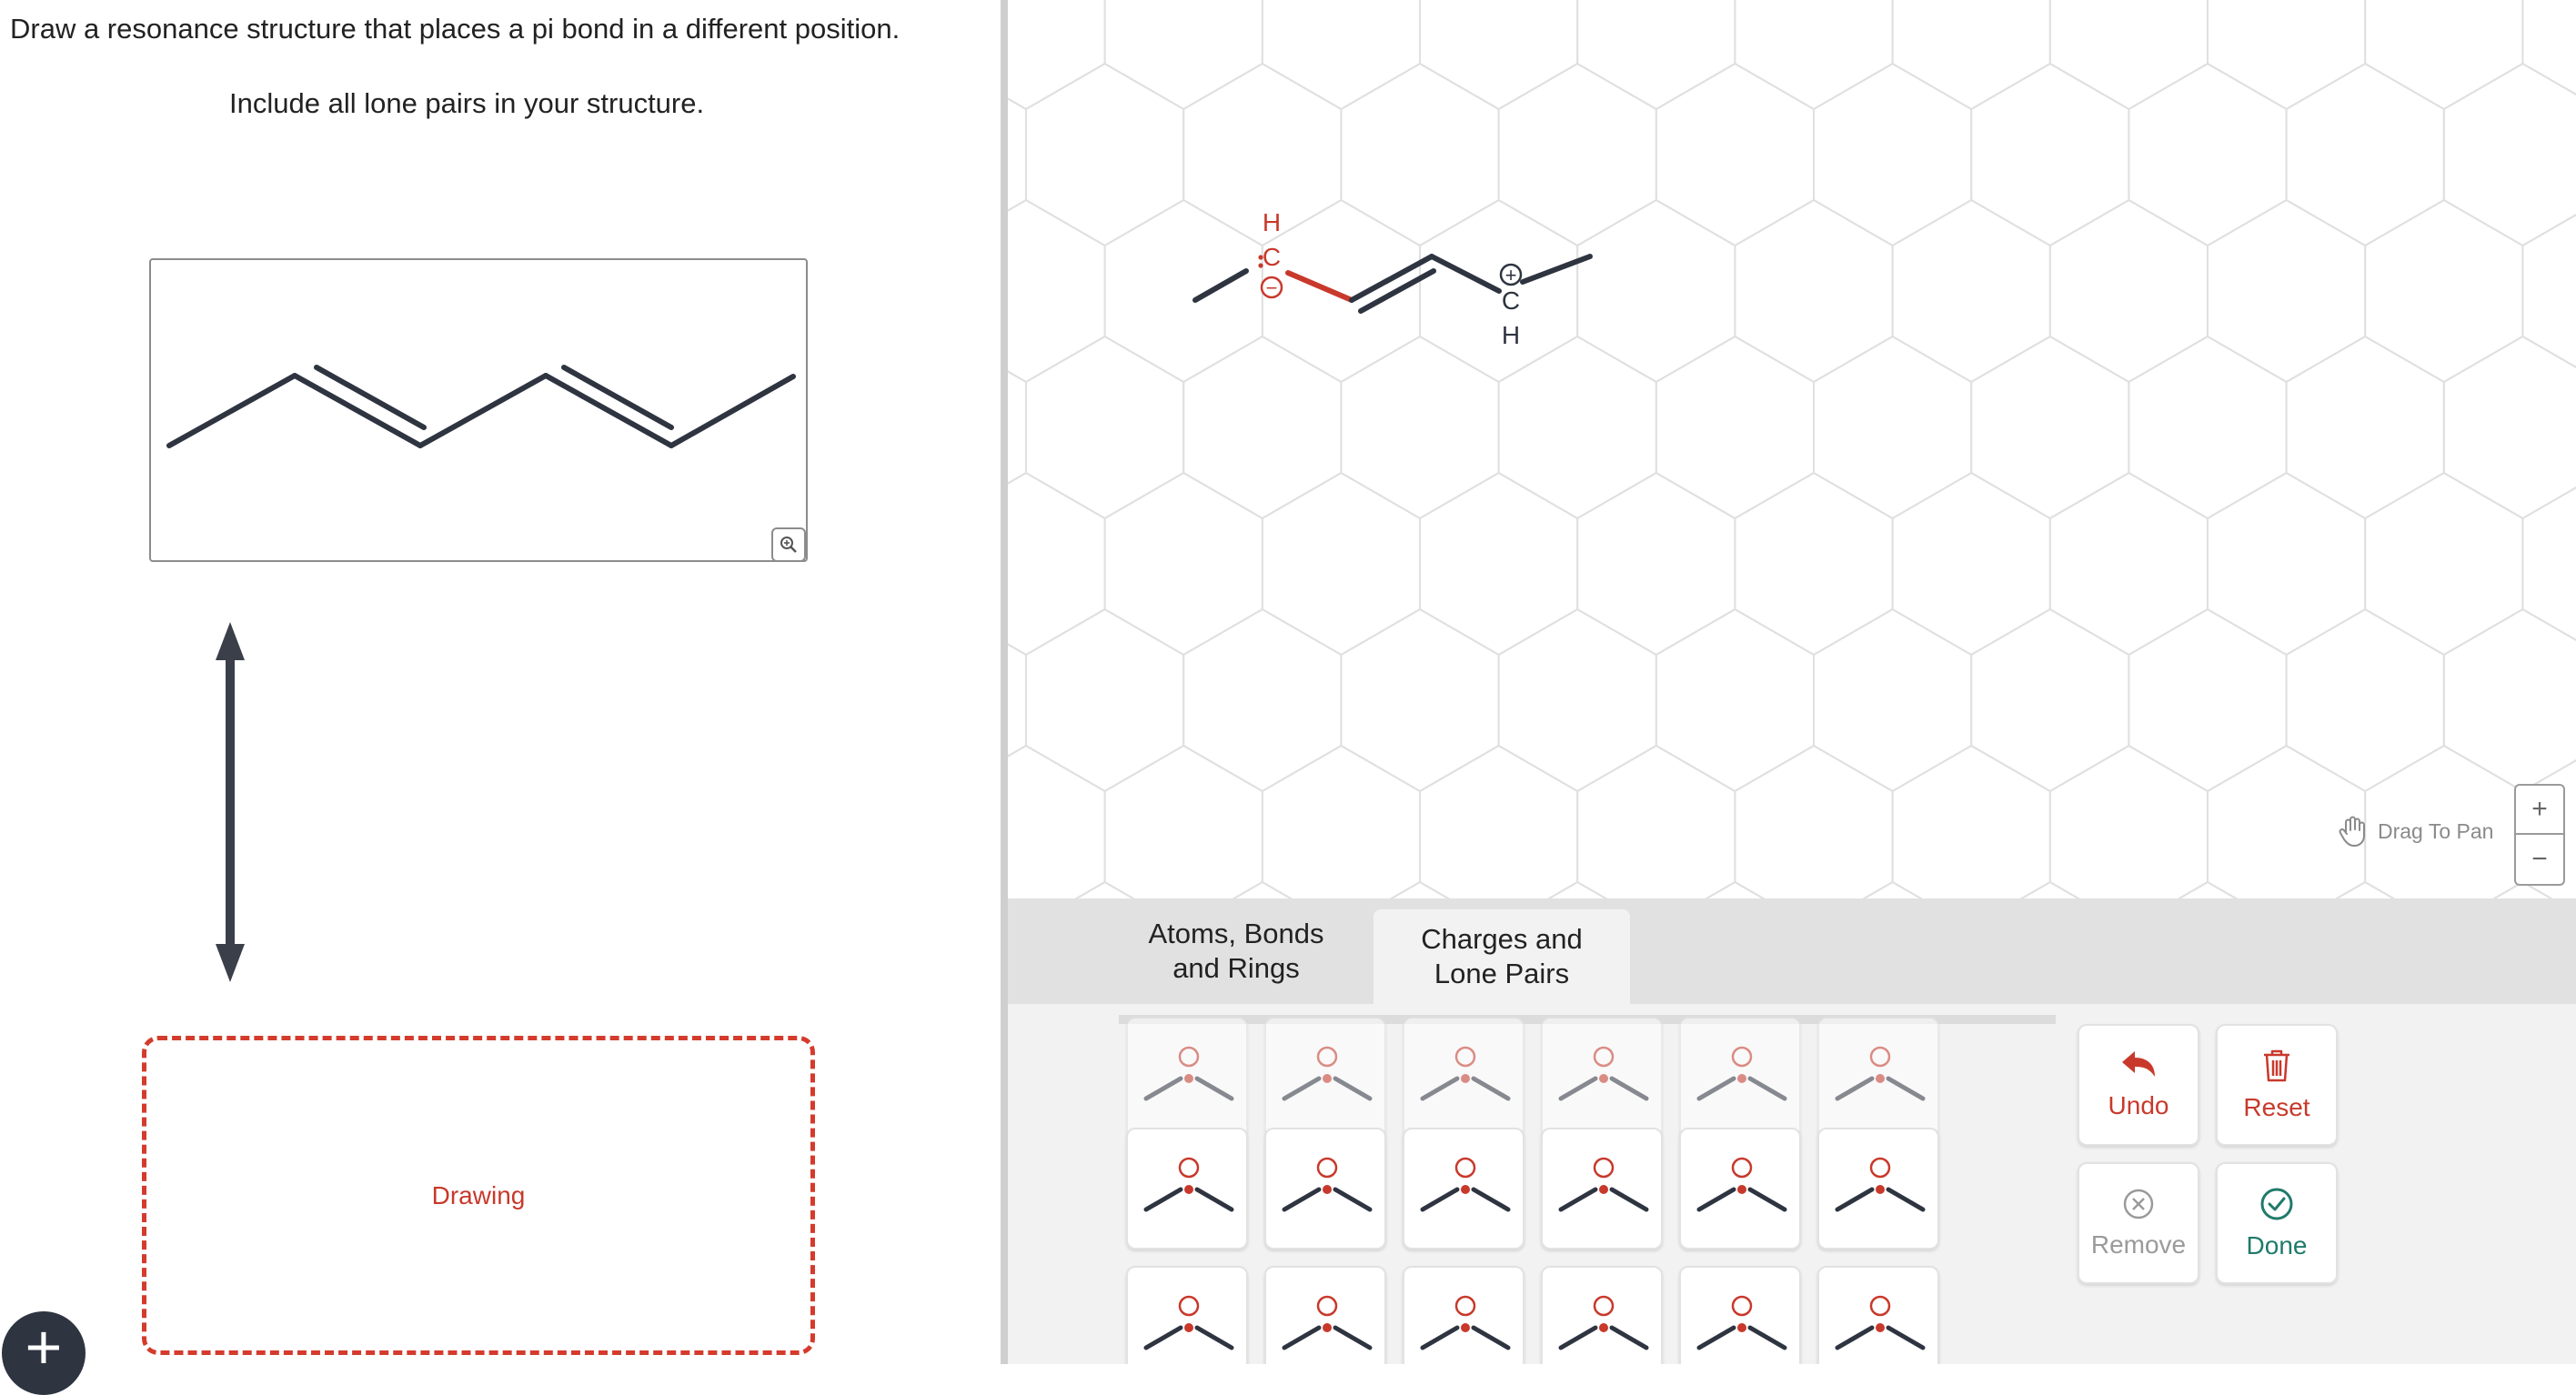 The height and width of the screenshot is (1395, 2576). I want to click on drawing-label: Drawing, so click(478, 1194).